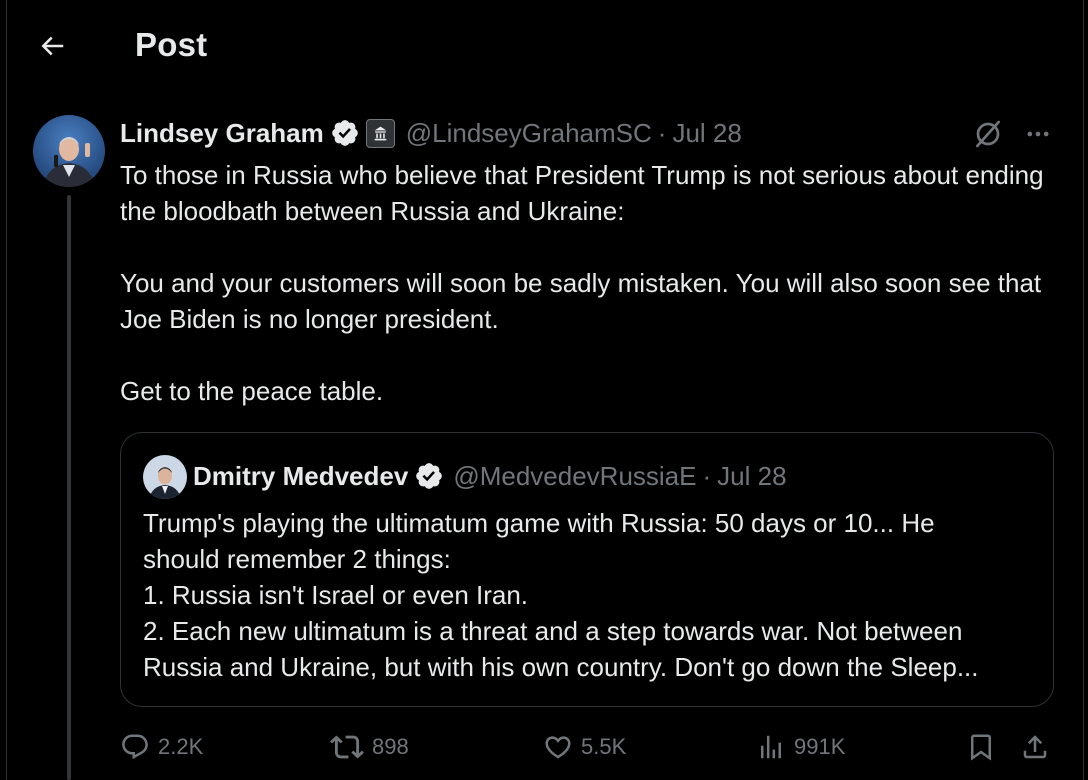  I want to click on grok-icon, so click(988, 134).